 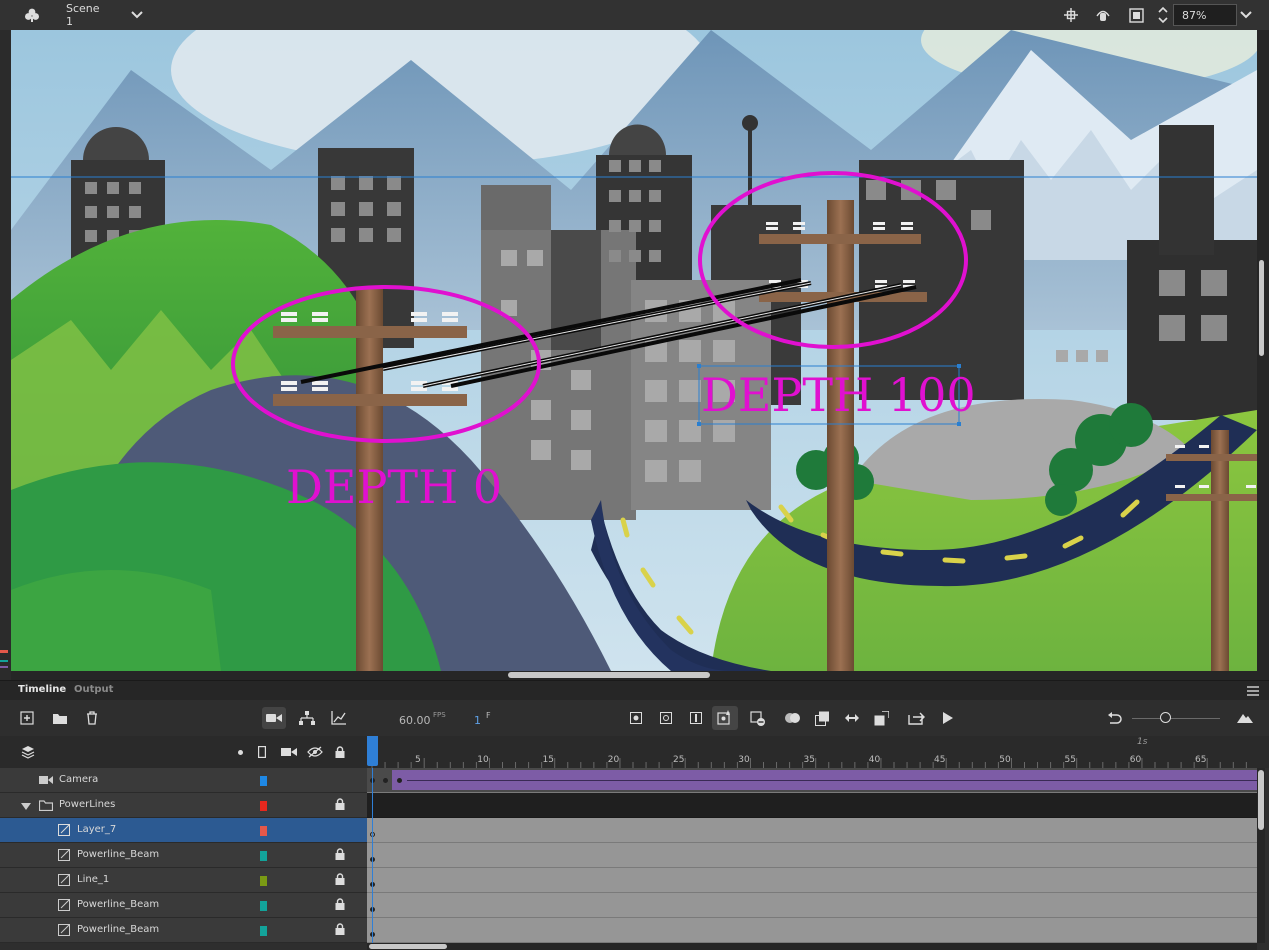 What do you see at coordinates (812, 805) in the screenshot?
I see `frame-row-folder` at bounding box center [812, 805].